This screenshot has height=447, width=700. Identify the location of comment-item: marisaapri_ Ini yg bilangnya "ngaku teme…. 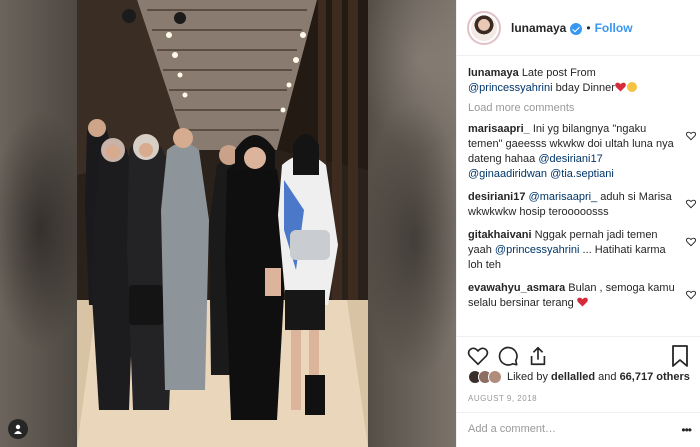
(582, 152).